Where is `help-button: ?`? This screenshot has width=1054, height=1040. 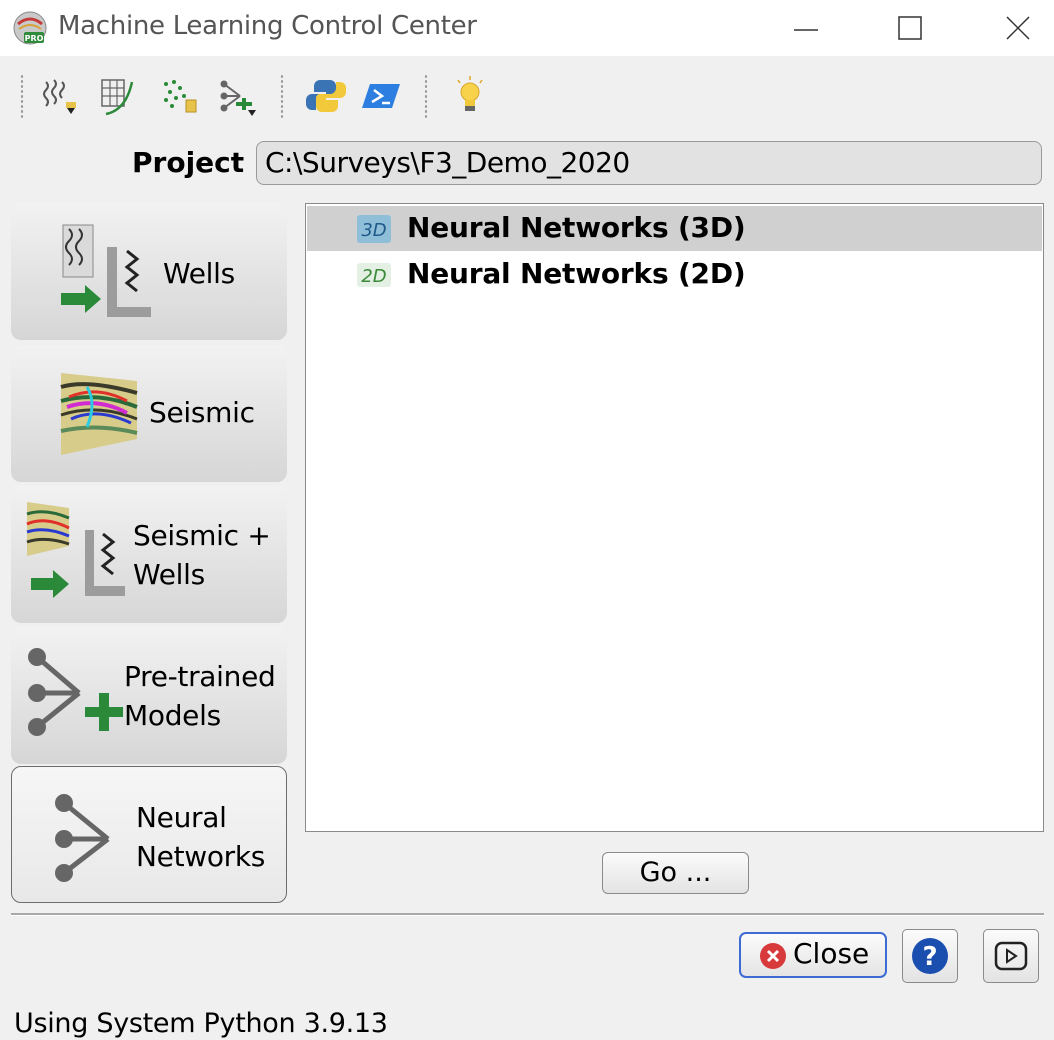
help-button: ? is located at coordinates (930, 956).